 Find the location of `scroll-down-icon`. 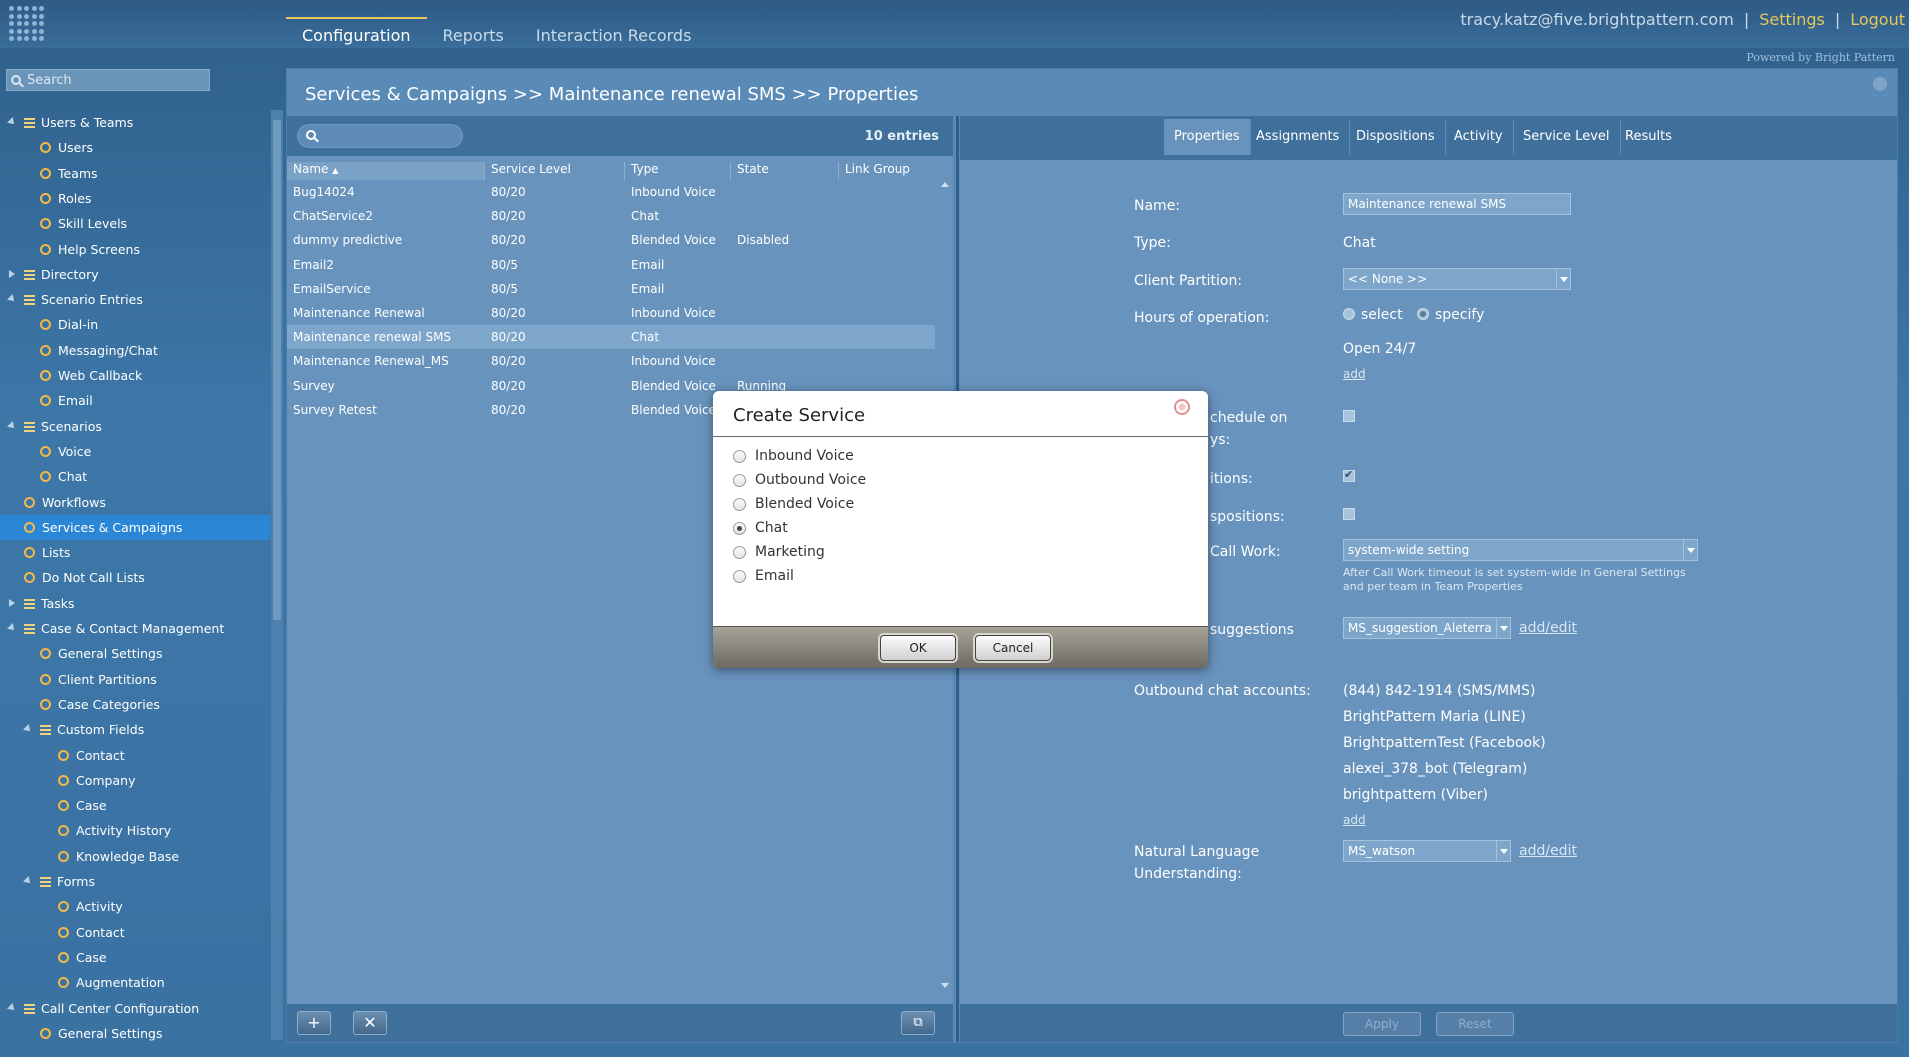

scroll-down-icon is located at coordinates (945, 985).